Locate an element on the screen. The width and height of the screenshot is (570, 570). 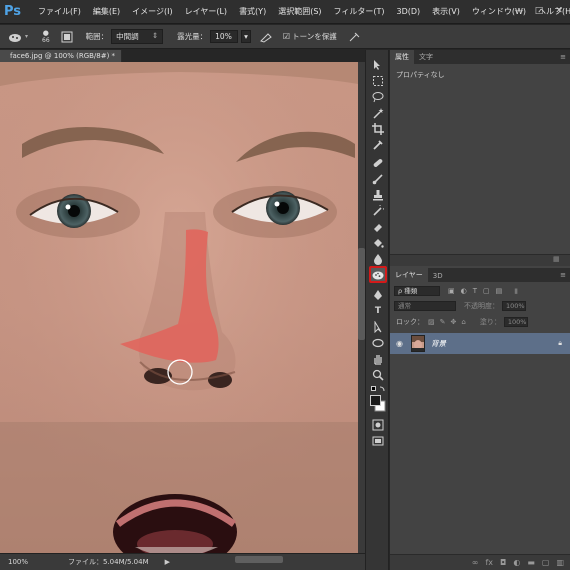
brush-tool-icon is located at coordinates (378, 179).